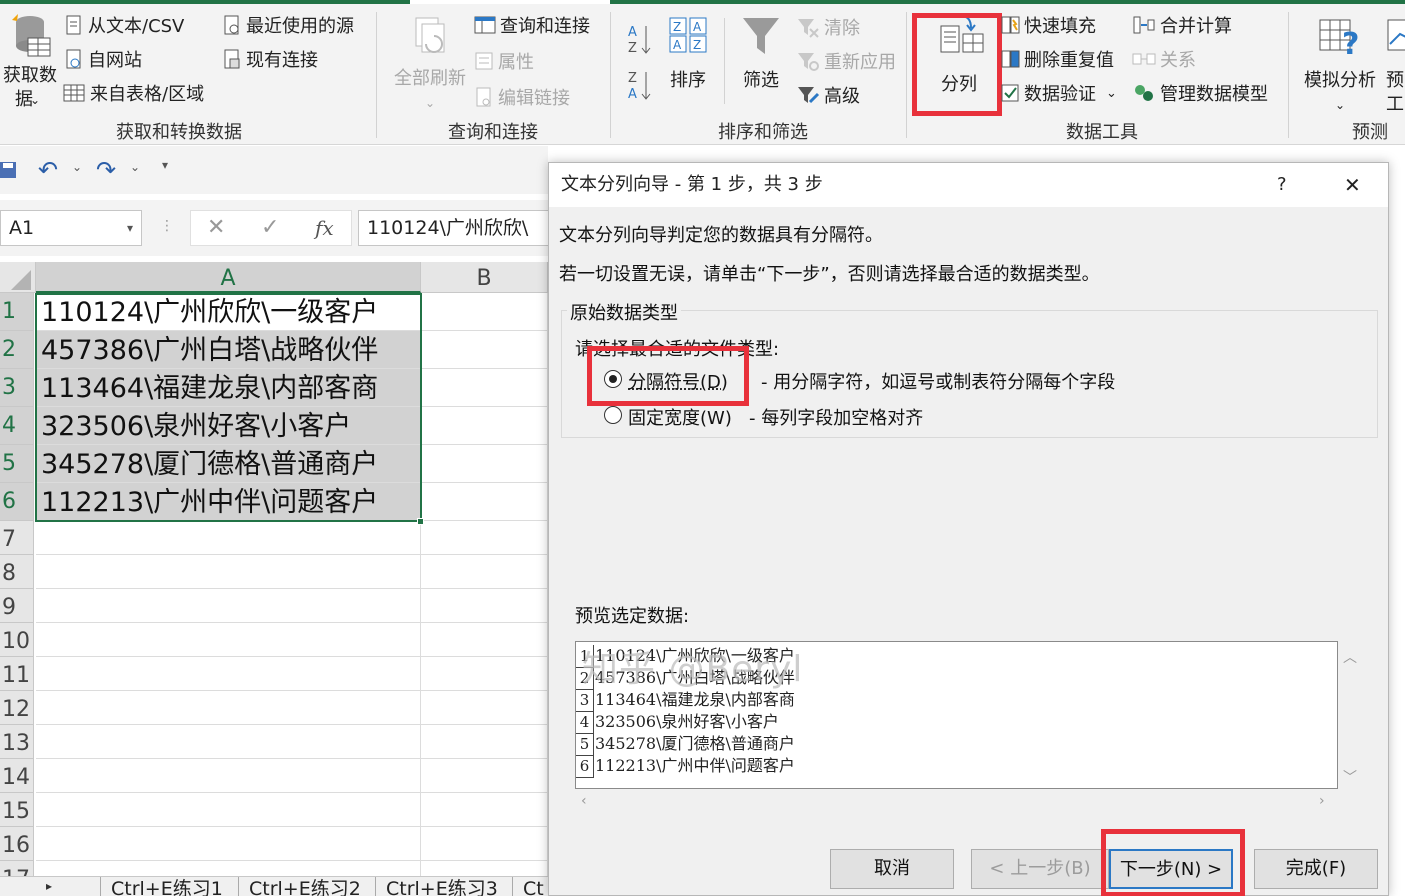 The width and height of the screenshot is (1405, 896). Describe the element at coordinates (228, 277) in the screenshot. I see `column-header-a: A` at that location.